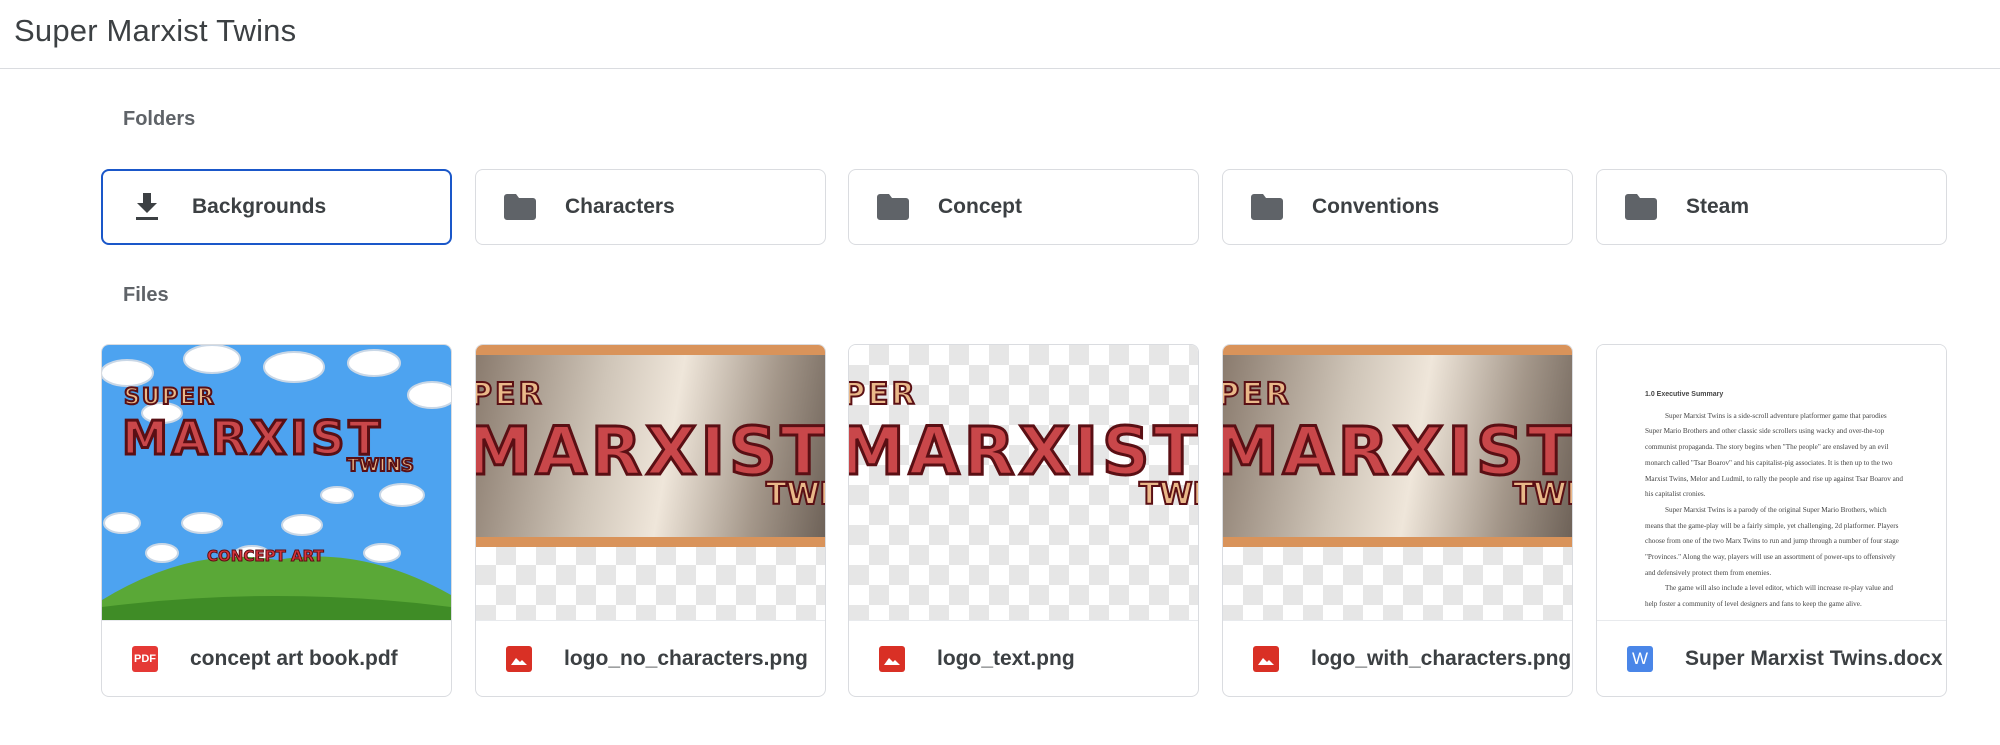 The image size is (2000, 745). Describe the element at coordinates (686, 658) in the screenshot. I see `file-name: logo_no_characters.png` at that location.